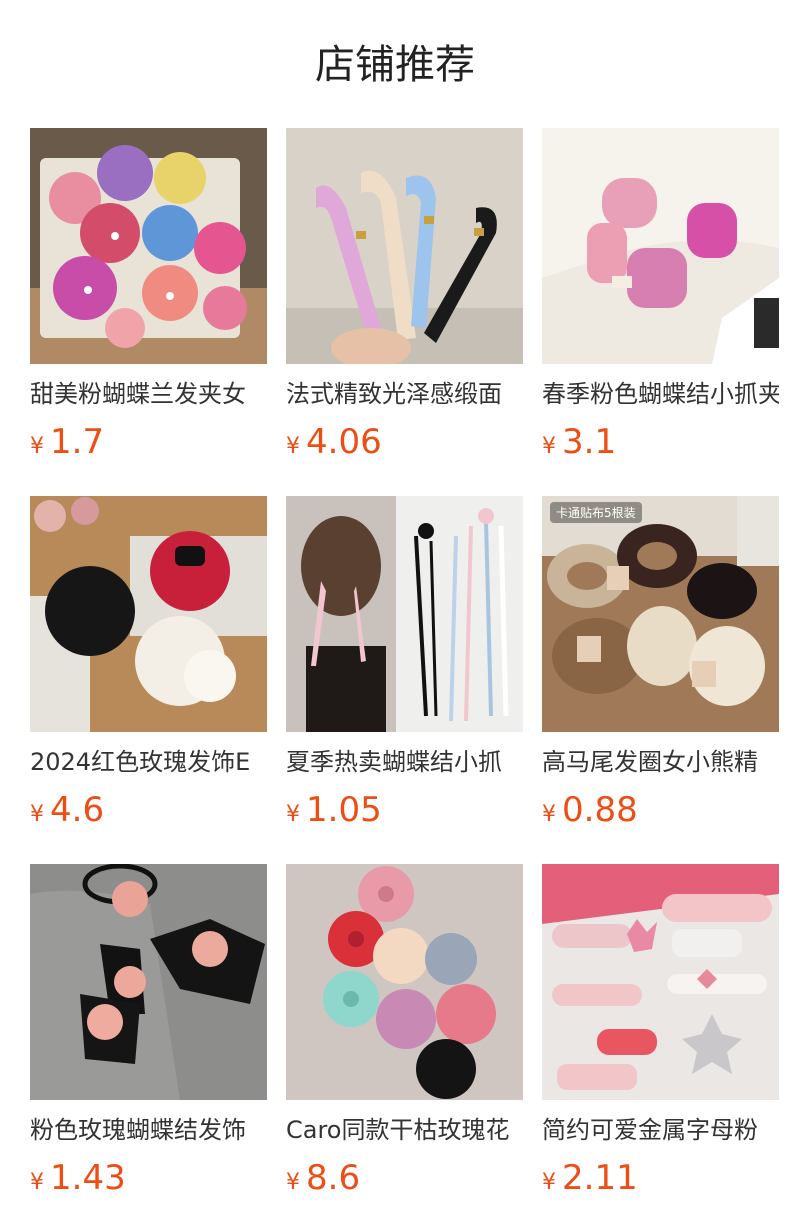 This screenshot has width=790, height=1232. I want to click on price-value: 3.1, so click(589, 442).